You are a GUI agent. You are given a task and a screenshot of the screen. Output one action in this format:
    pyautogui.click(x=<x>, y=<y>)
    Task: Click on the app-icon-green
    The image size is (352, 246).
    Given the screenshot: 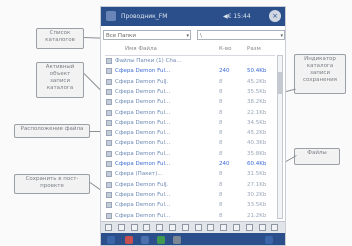 What is the action you would take?
    pyautogui.click(x=161, y=240)
    